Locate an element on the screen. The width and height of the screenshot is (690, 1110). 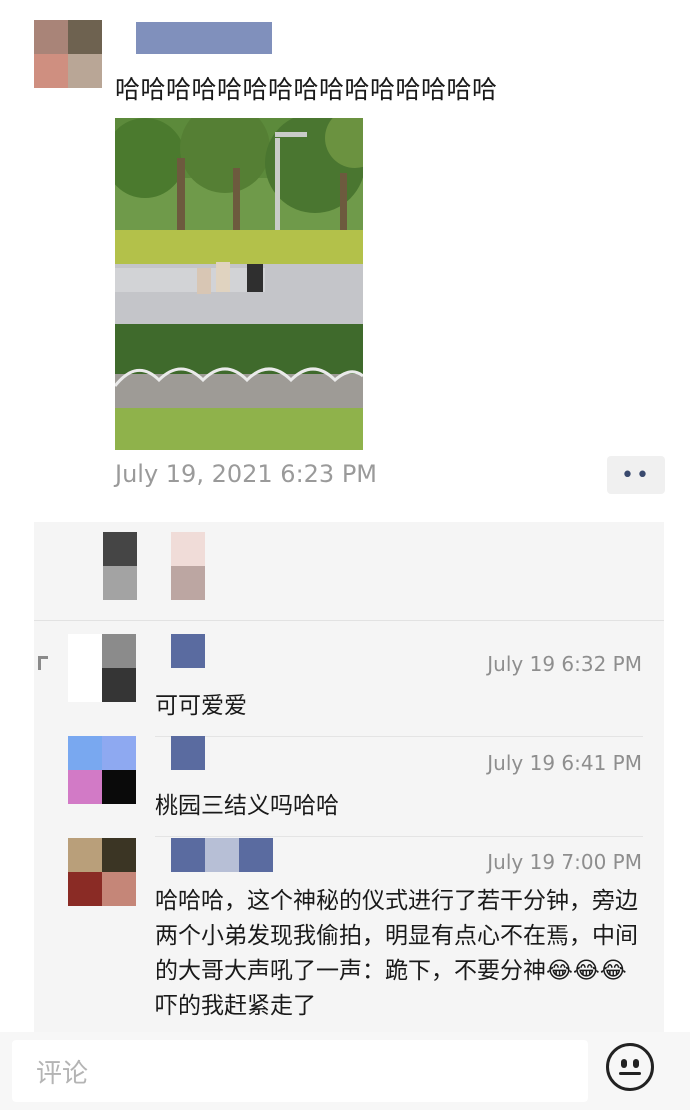
poster-name is located at coordinates (204, 38).